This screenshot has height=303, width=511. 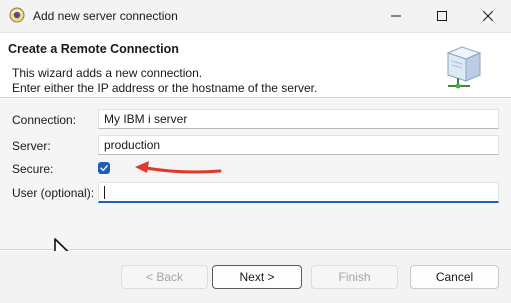 What do you see at coordinates (454, 277) in the screenshot?
I see `cancel-button: Cancel` at bounding box center [454, 277].